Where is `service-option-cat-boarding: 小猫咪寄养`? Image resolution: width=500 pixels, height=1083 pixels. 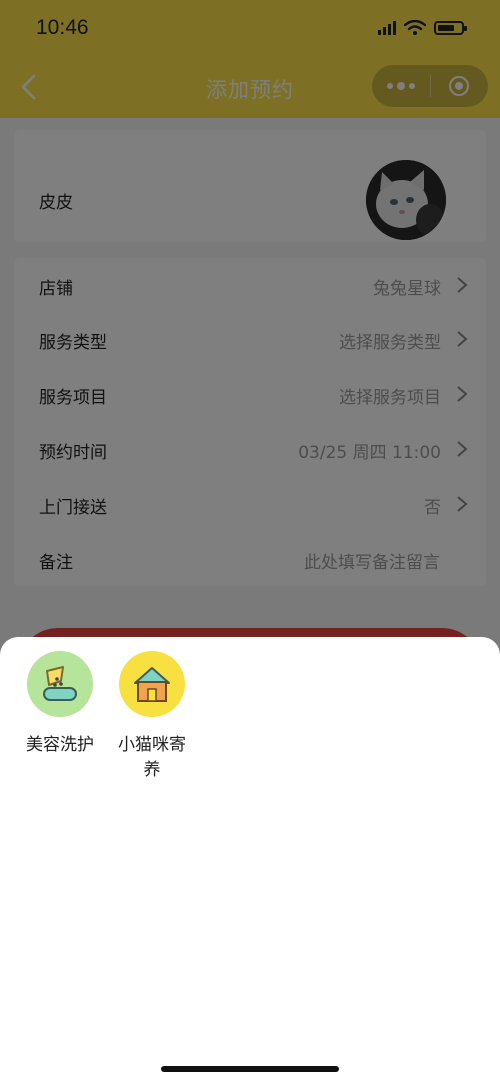 service-option-cat-boarding: 小猫咪寄养 is located at coordinates (152, 717).